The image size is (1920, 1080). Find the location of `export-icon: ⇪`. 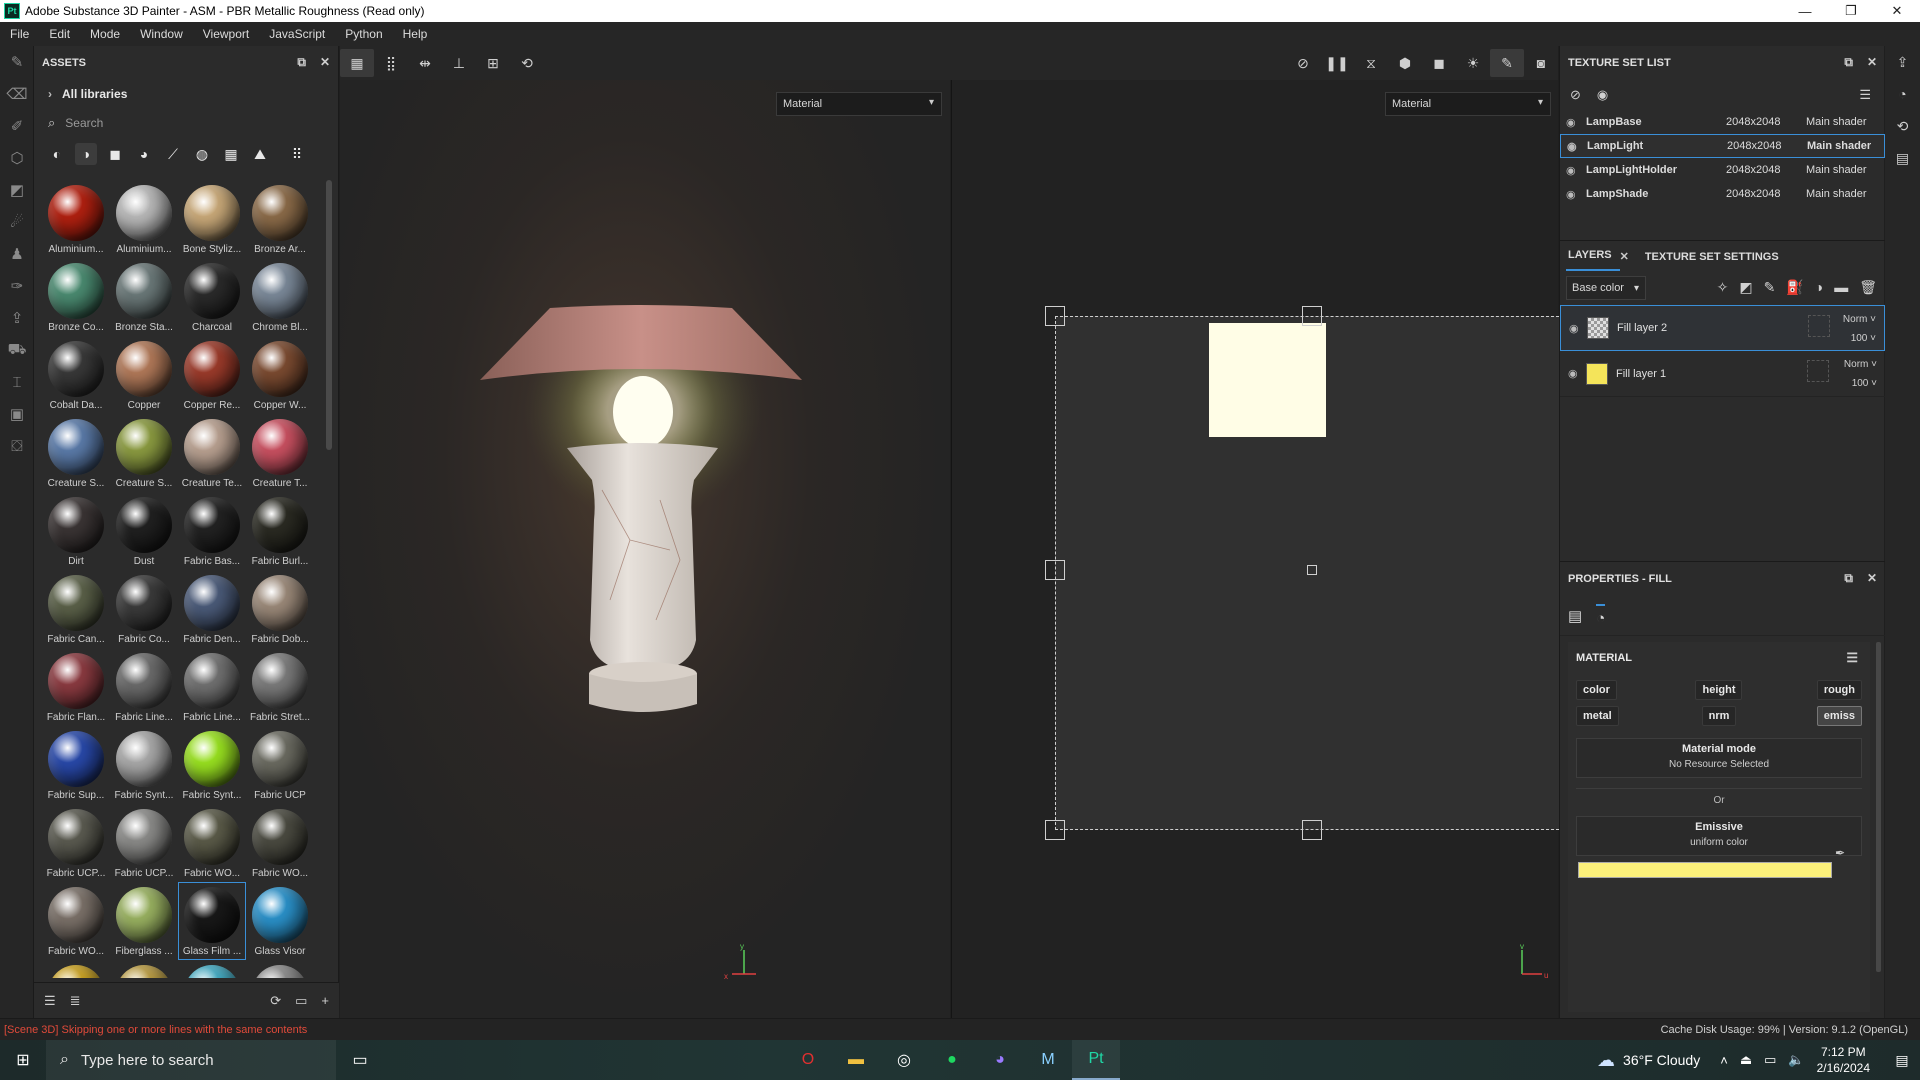

export-icon: ⇪ is located at coordinates (17, 318).